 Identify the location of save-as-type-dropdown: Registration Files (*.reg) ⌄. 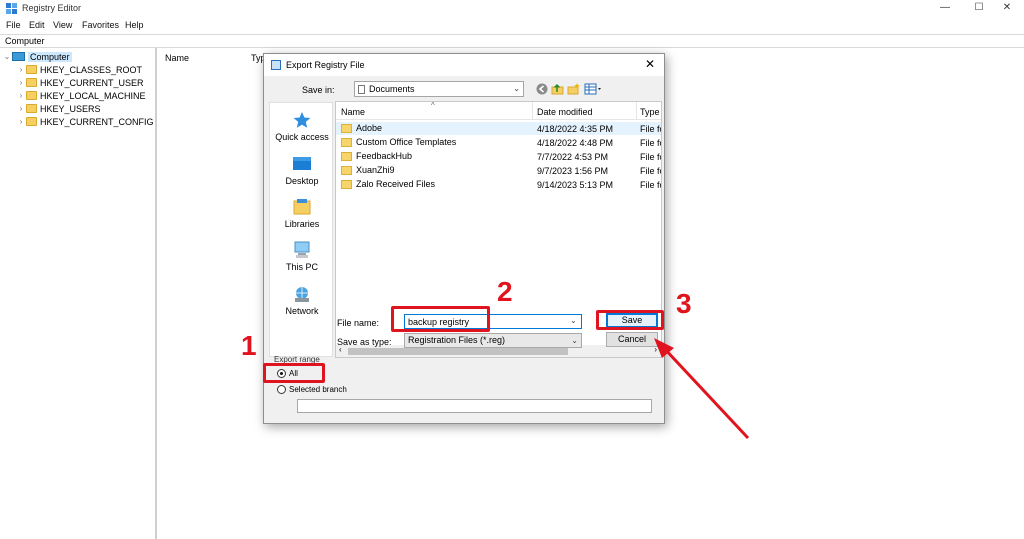
(493, 340).